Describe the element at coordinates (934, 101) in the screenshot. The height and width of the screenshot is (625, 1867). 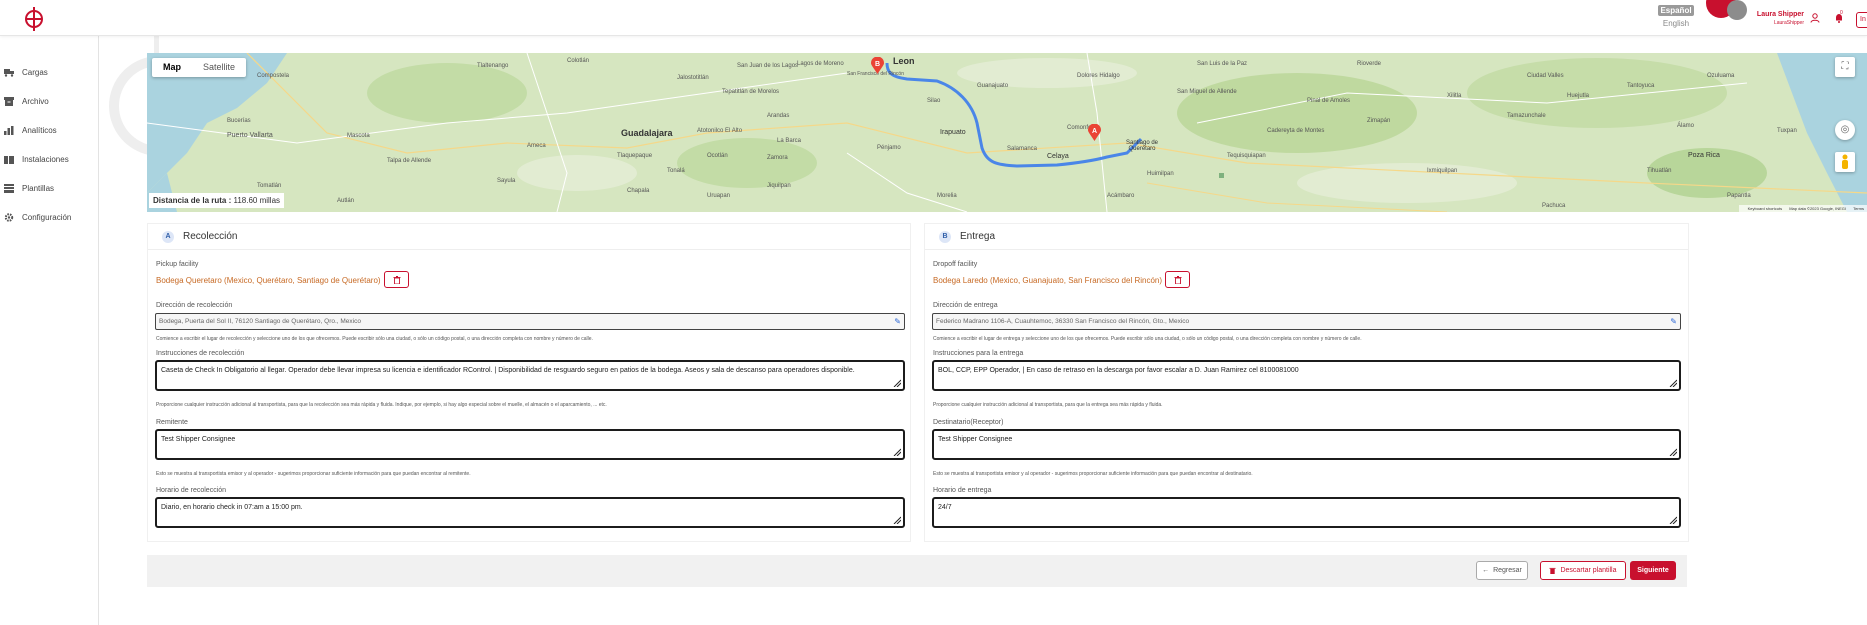
I see `map-label-city: Silao` at that location.